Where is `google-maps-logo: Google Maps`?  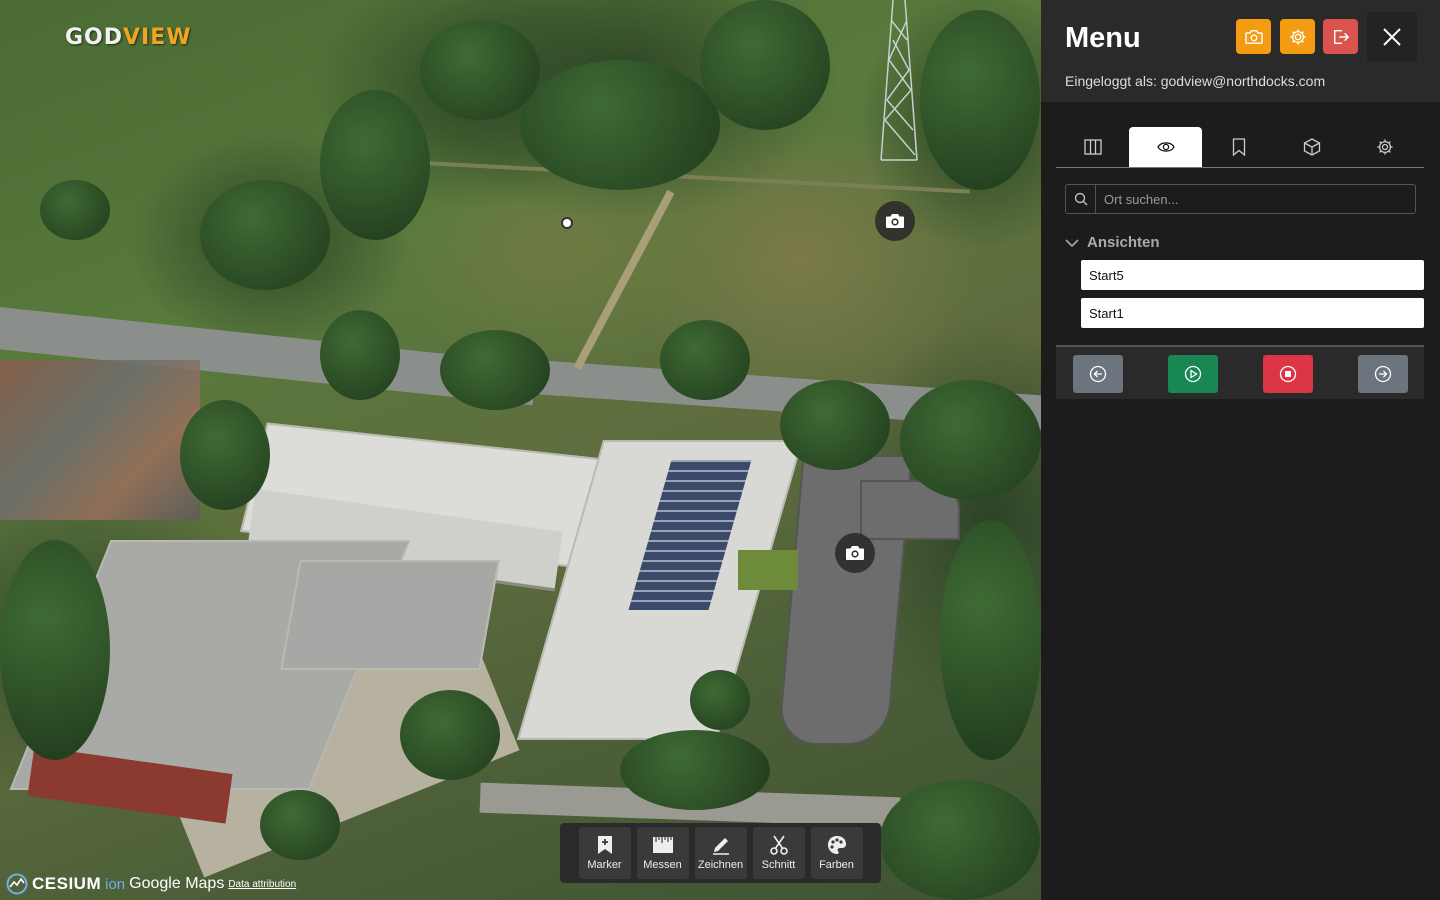
google-maps-logo: Google Maps is located at coordinates (177, 883).